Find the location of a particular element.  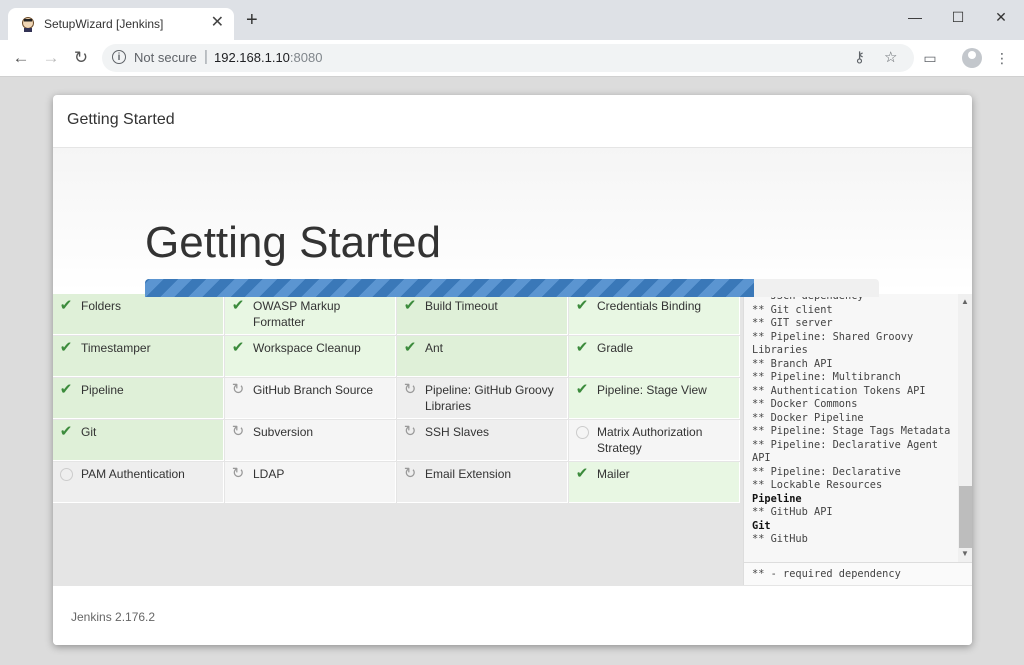

plugin-label: Subversion is located at coordinates (283, 432).